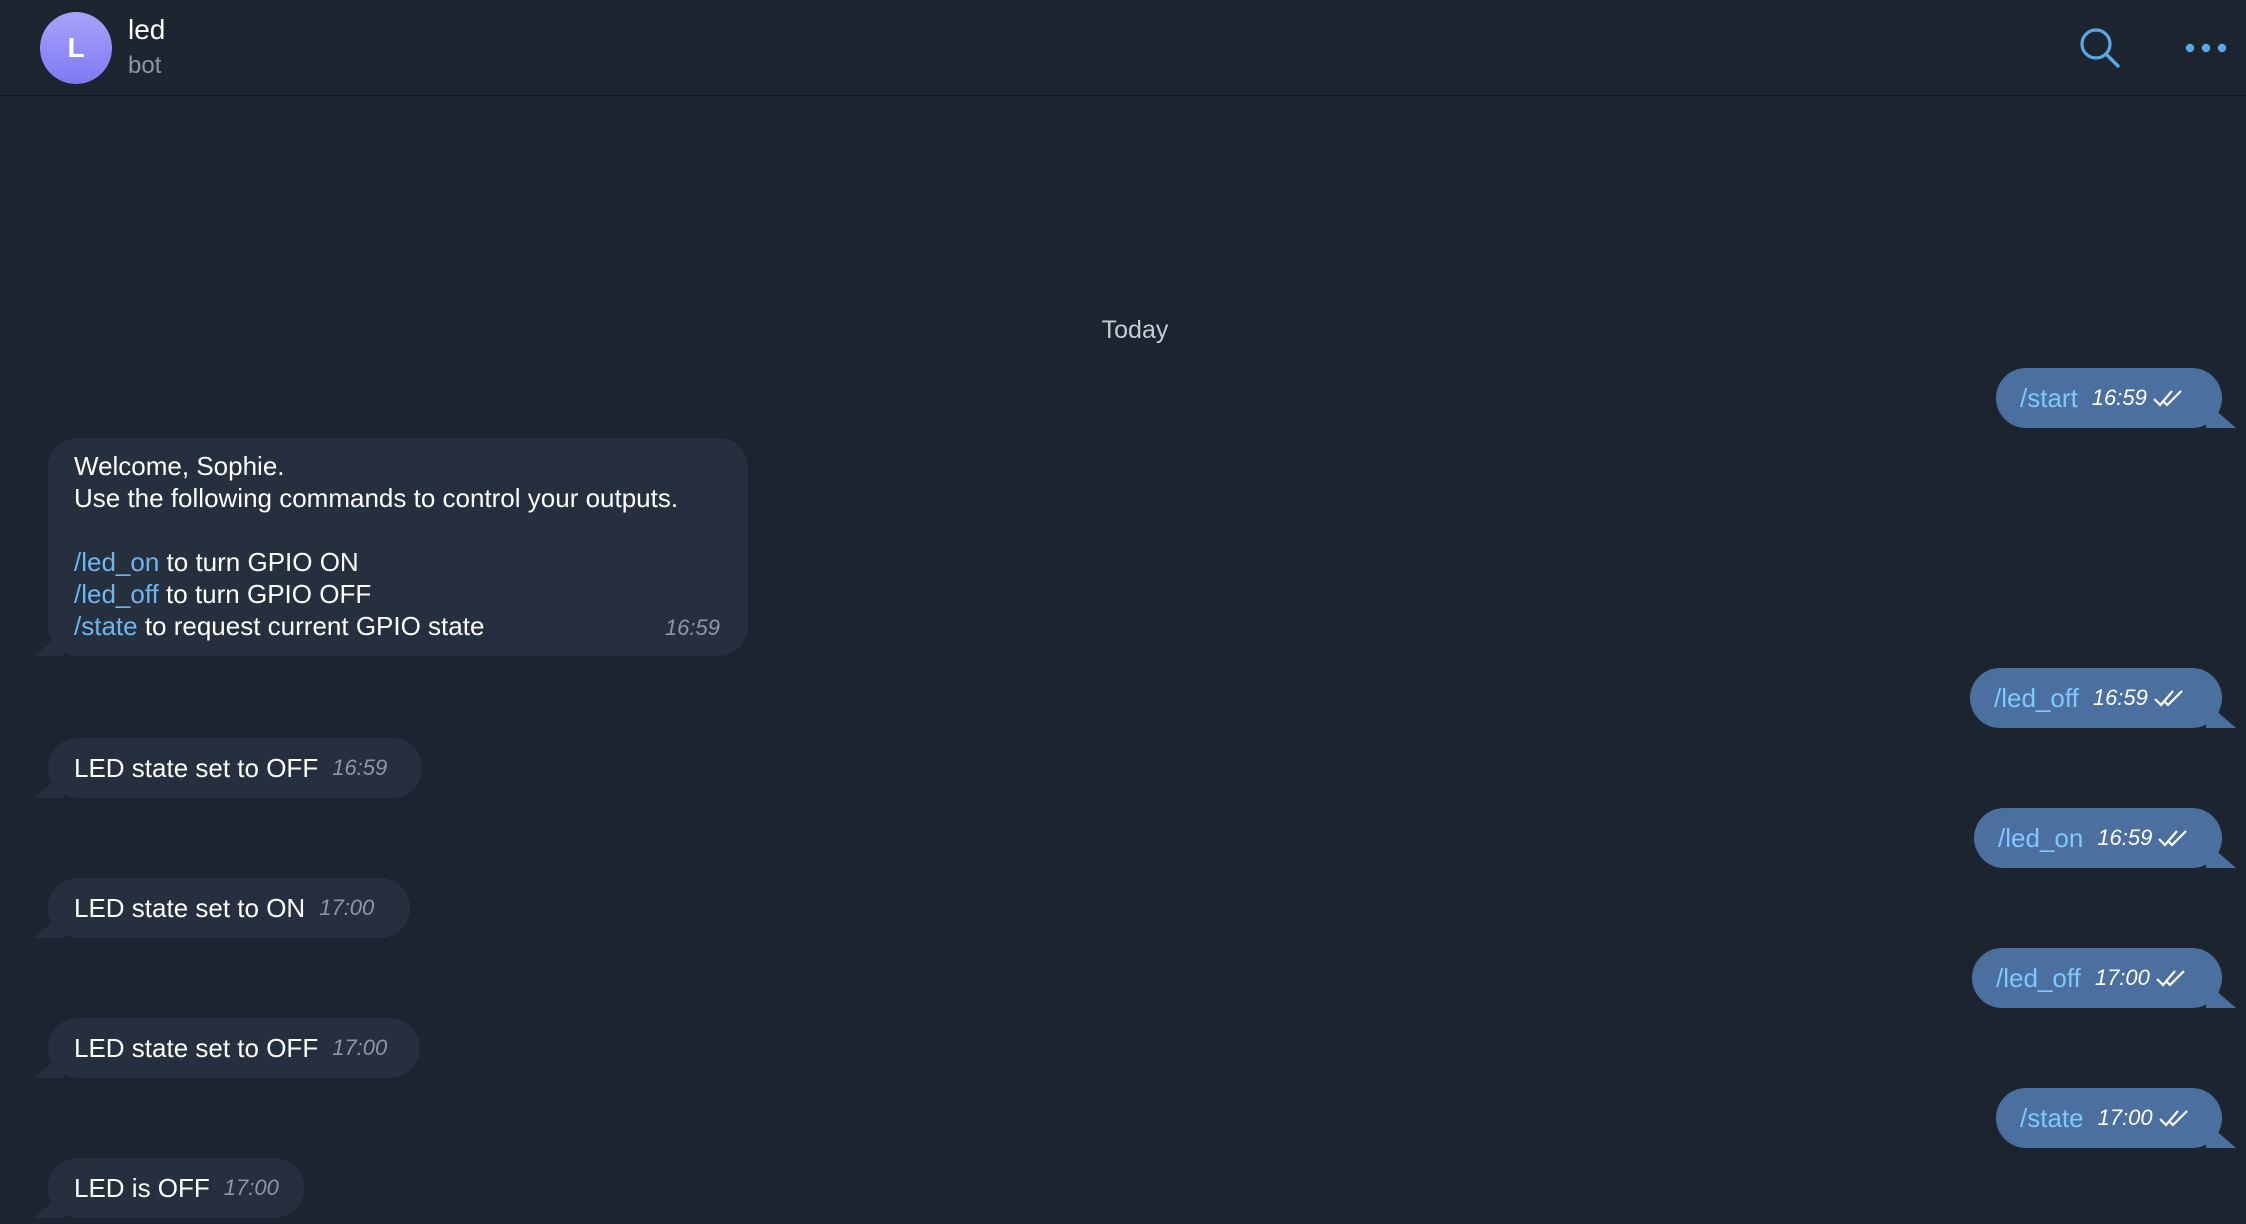 This screenshot has width=2246, height=1224. I want to click on outgoing-message: /led_off 16:59, so click(2096, 698).